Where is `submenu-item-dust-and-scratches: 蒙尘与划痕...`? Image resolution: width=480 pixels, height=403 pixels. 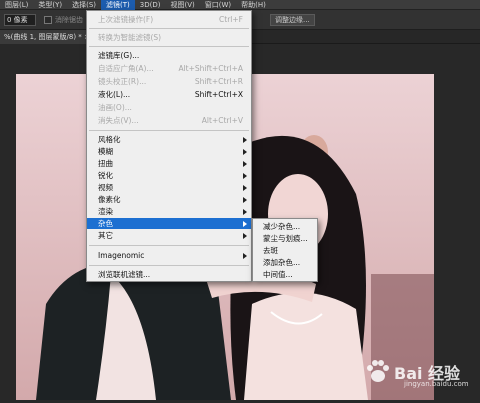 submenu-item-dust-and-scratches: 蒙尘与划痕... is located at coordinates (285, 239).